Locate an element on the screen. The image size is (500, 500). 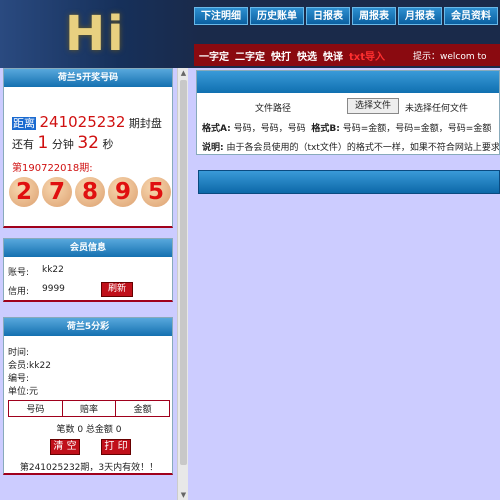
left-frame-scrollbar: ▲ ▼ is located at coordinates (182, 284).